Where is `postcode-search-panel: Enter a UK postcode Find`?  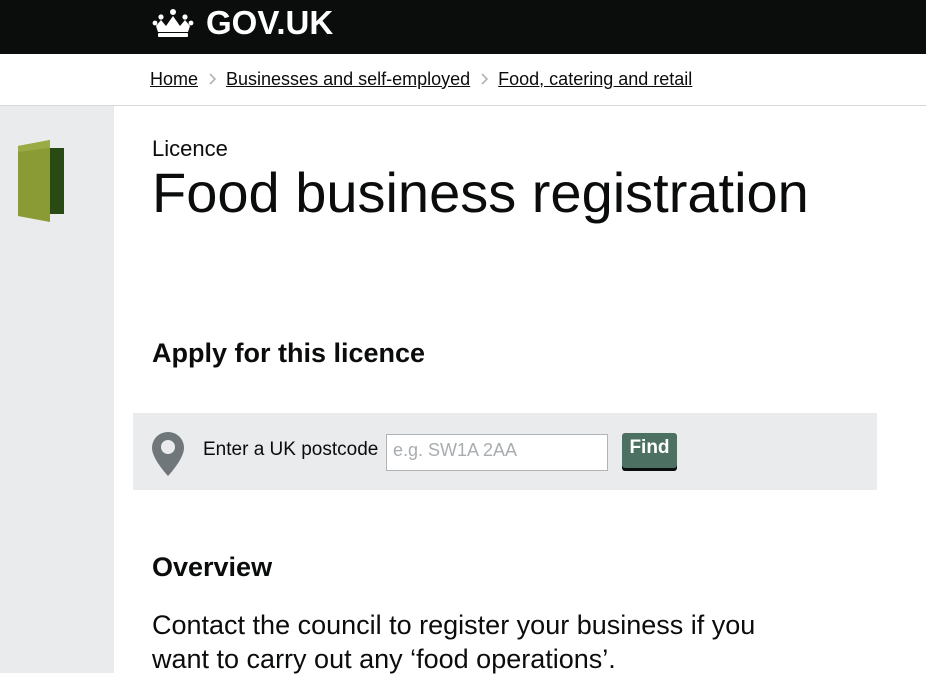
postcode-search-panel: Enter a UK postcode Find is located at coordinates (505, 451).